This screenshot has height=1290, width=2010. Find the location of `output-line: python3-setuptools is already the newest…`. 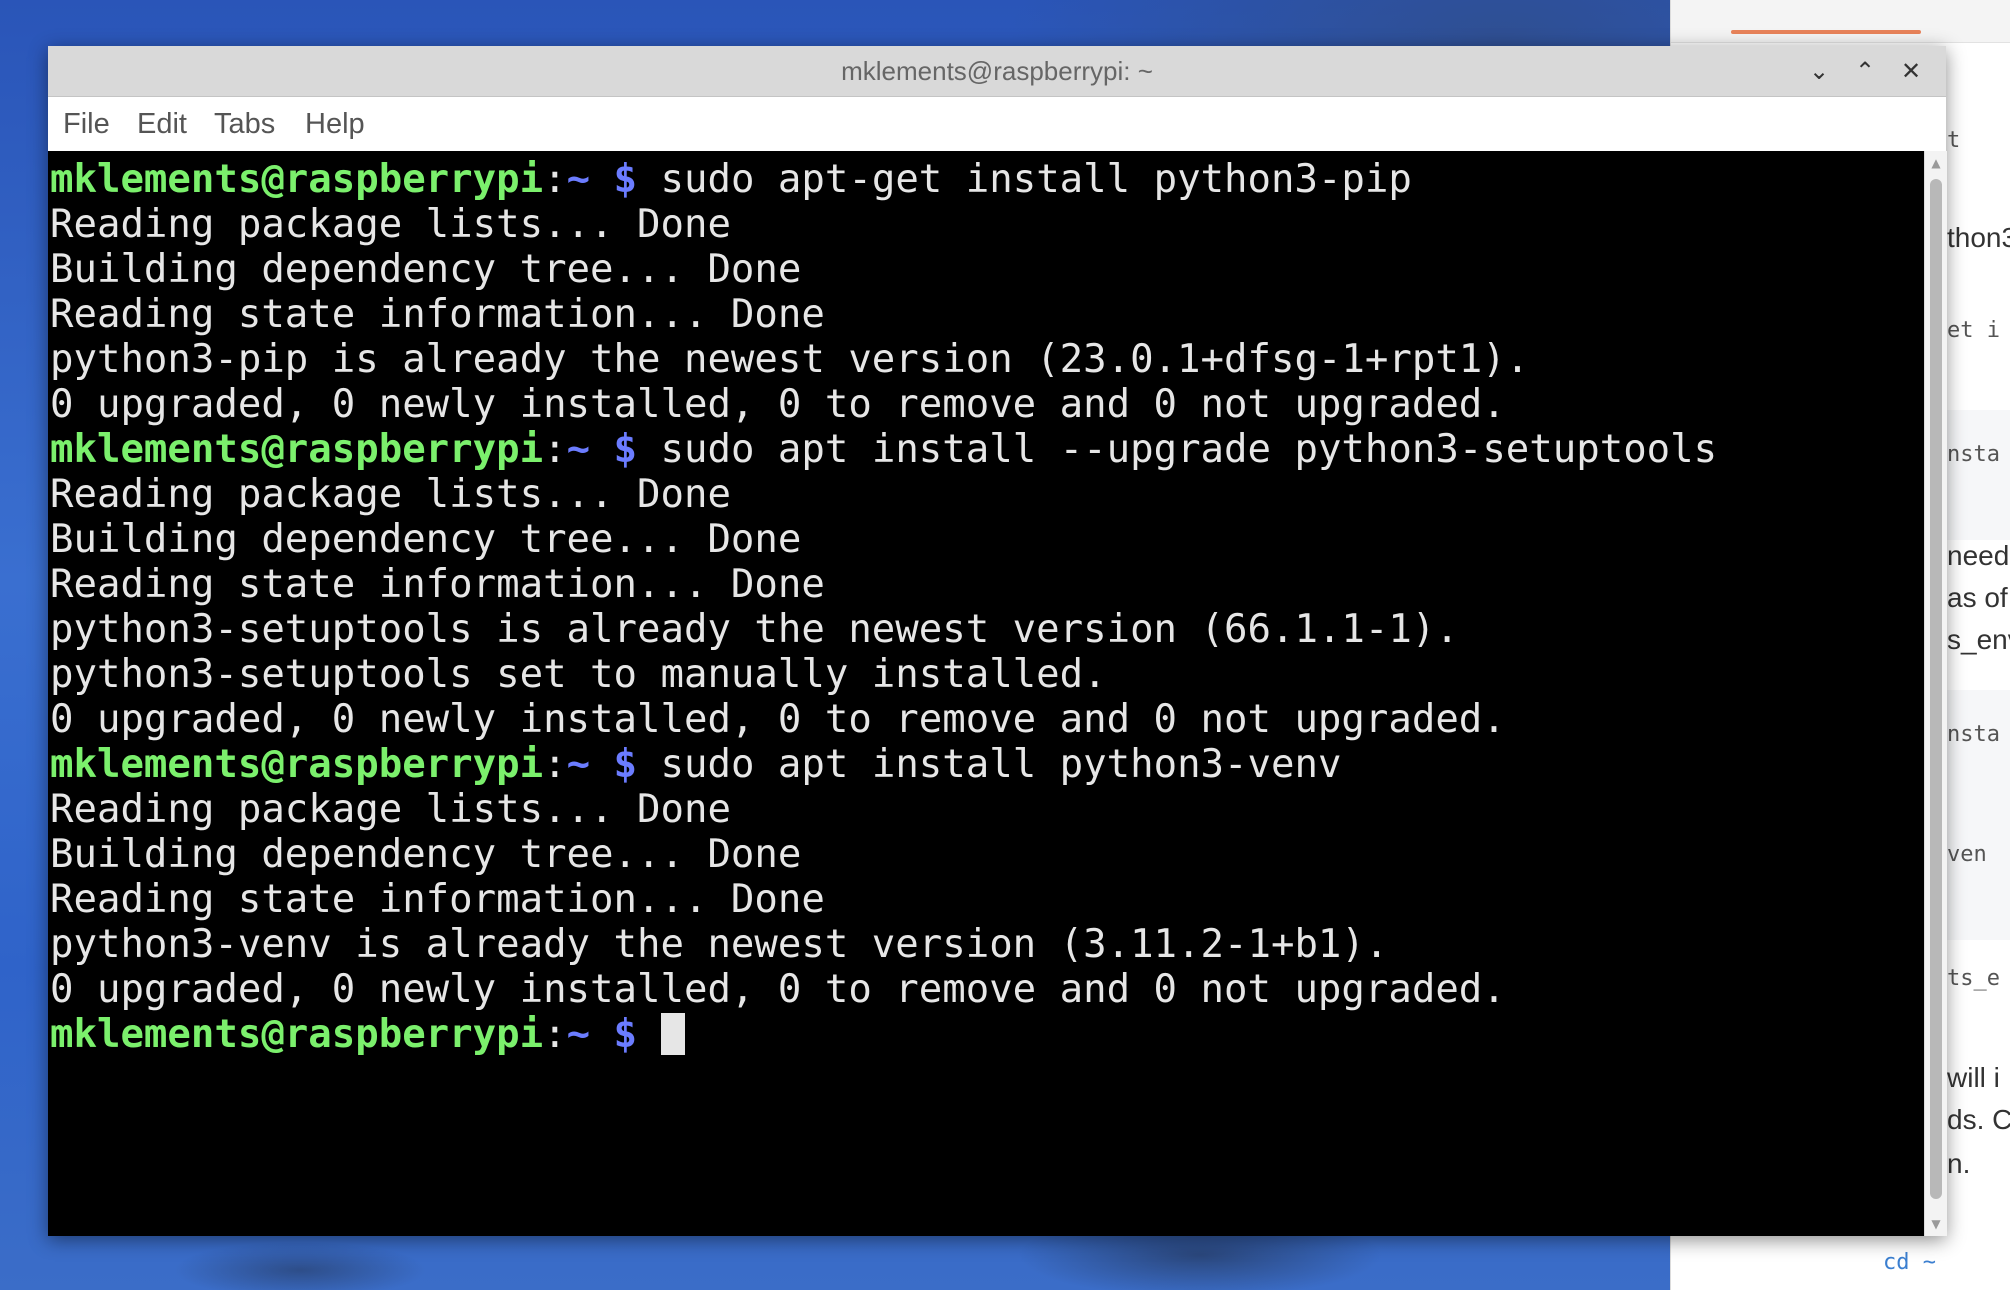

output-line: python3-setuptools is already the newest… is located at coordinates (754, 629).